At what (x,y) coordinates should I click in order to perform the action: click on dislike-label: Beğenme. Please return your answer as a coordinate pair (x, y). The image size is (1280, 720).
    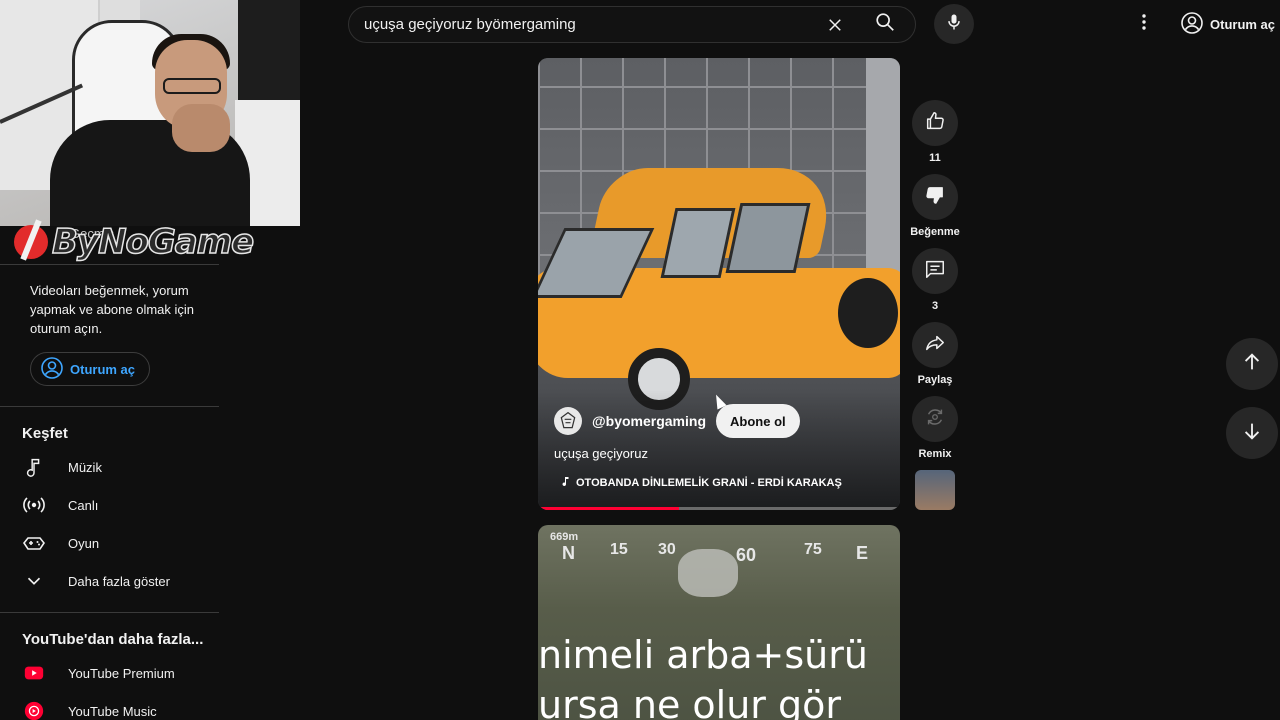
    Looking at the image, I should click on (935, 232).